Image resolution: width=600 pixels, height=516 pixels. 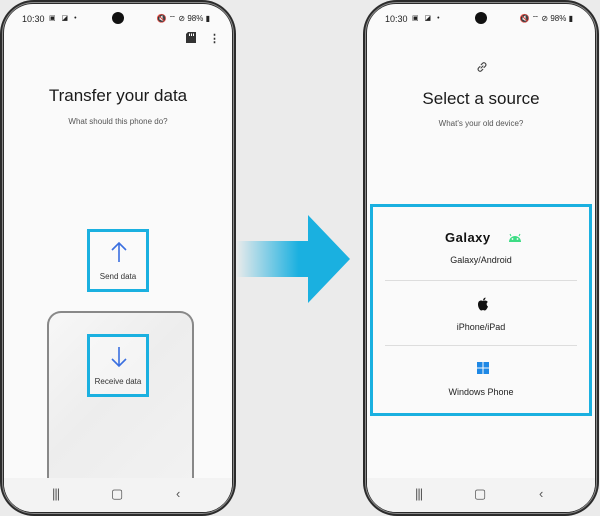 I want to click on transition-arrow-icon, so click(x=293, y=259).